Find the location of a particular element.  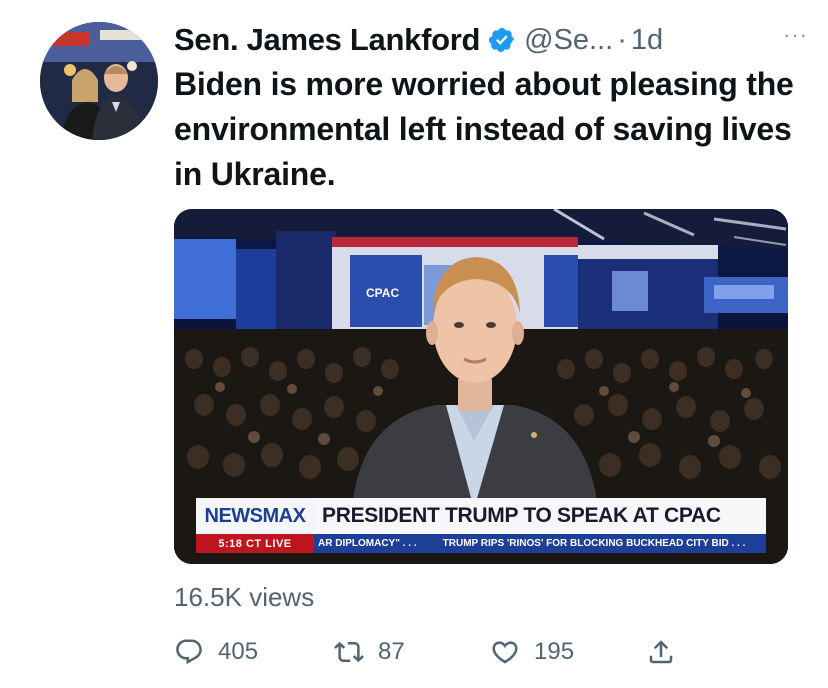

retweet-icon is located at coordinates (349, 652).